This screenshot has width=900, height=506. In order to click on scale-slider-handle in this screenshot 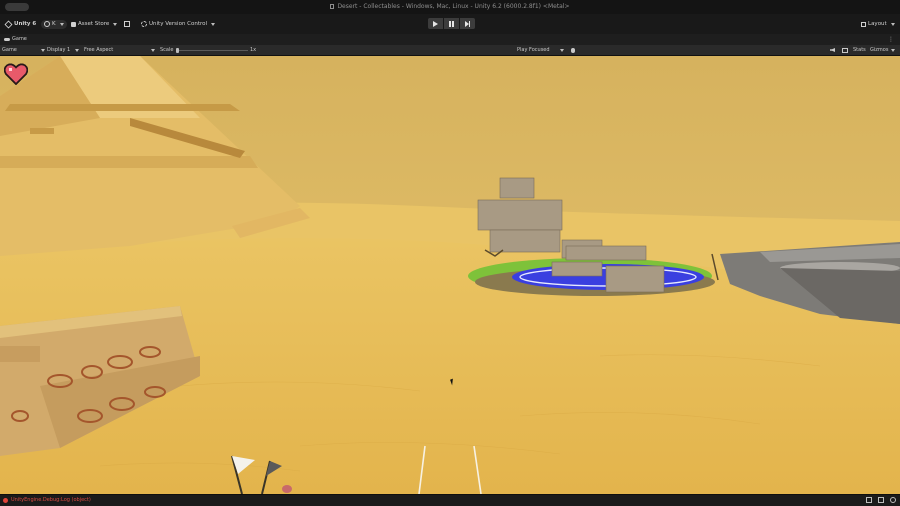, I will do `click(177, 50)`.